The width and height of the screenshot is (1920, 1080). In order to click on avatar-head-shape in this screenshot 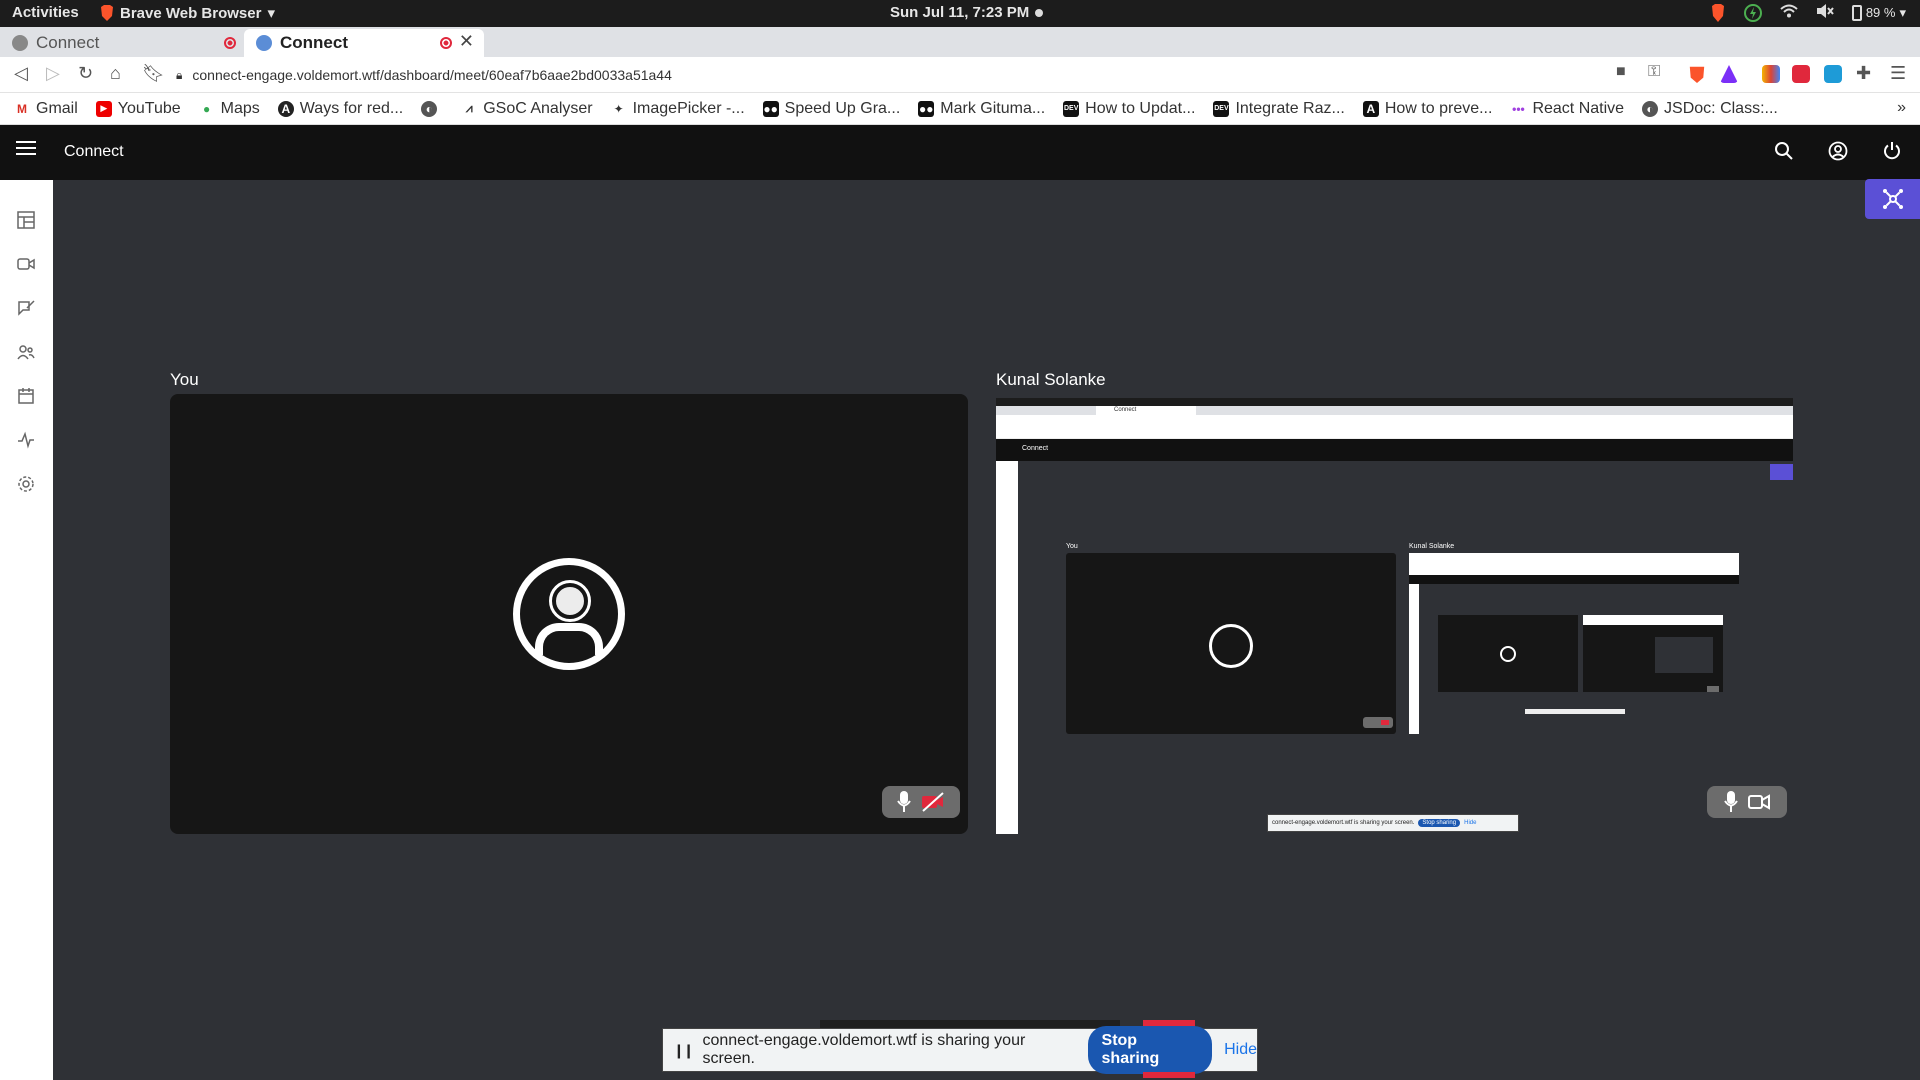, I will do `click(570, 601)`.